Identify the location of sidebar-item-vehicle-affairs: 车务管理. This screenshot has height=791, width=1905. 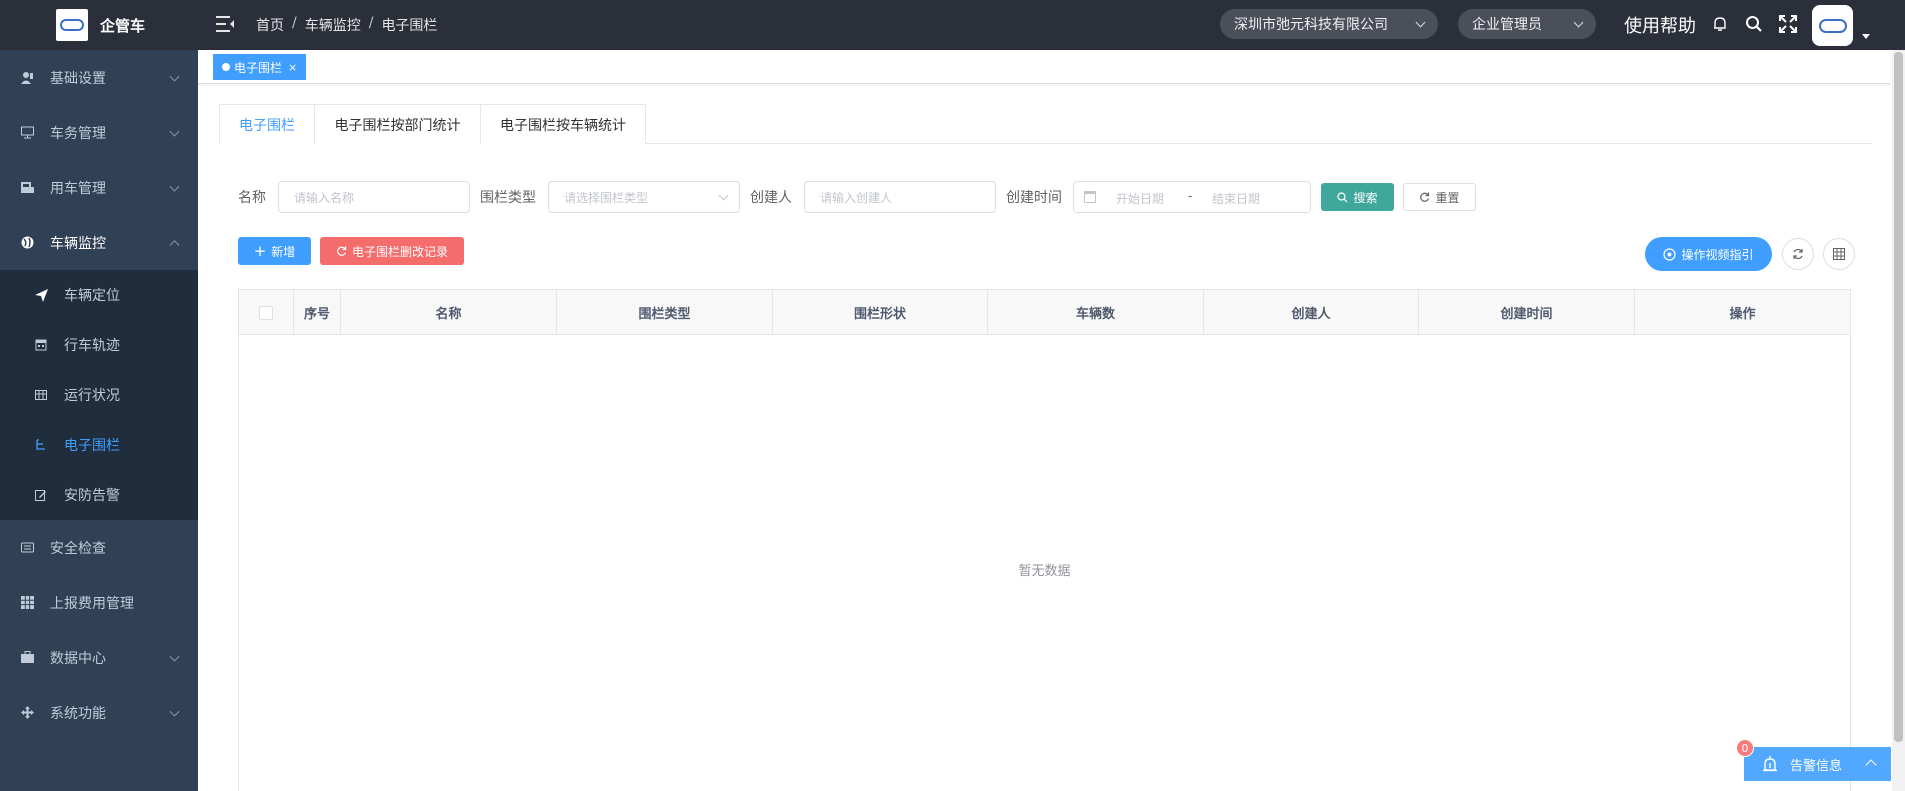
(99, 132).